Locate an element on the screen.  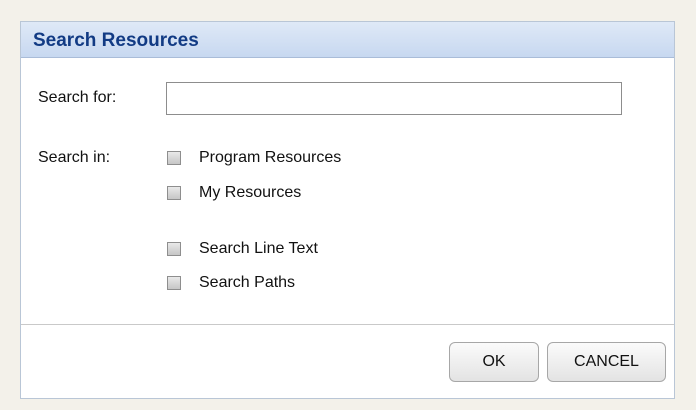
dialog-titlebar: Search Resources is located at coordinates (347, 40).